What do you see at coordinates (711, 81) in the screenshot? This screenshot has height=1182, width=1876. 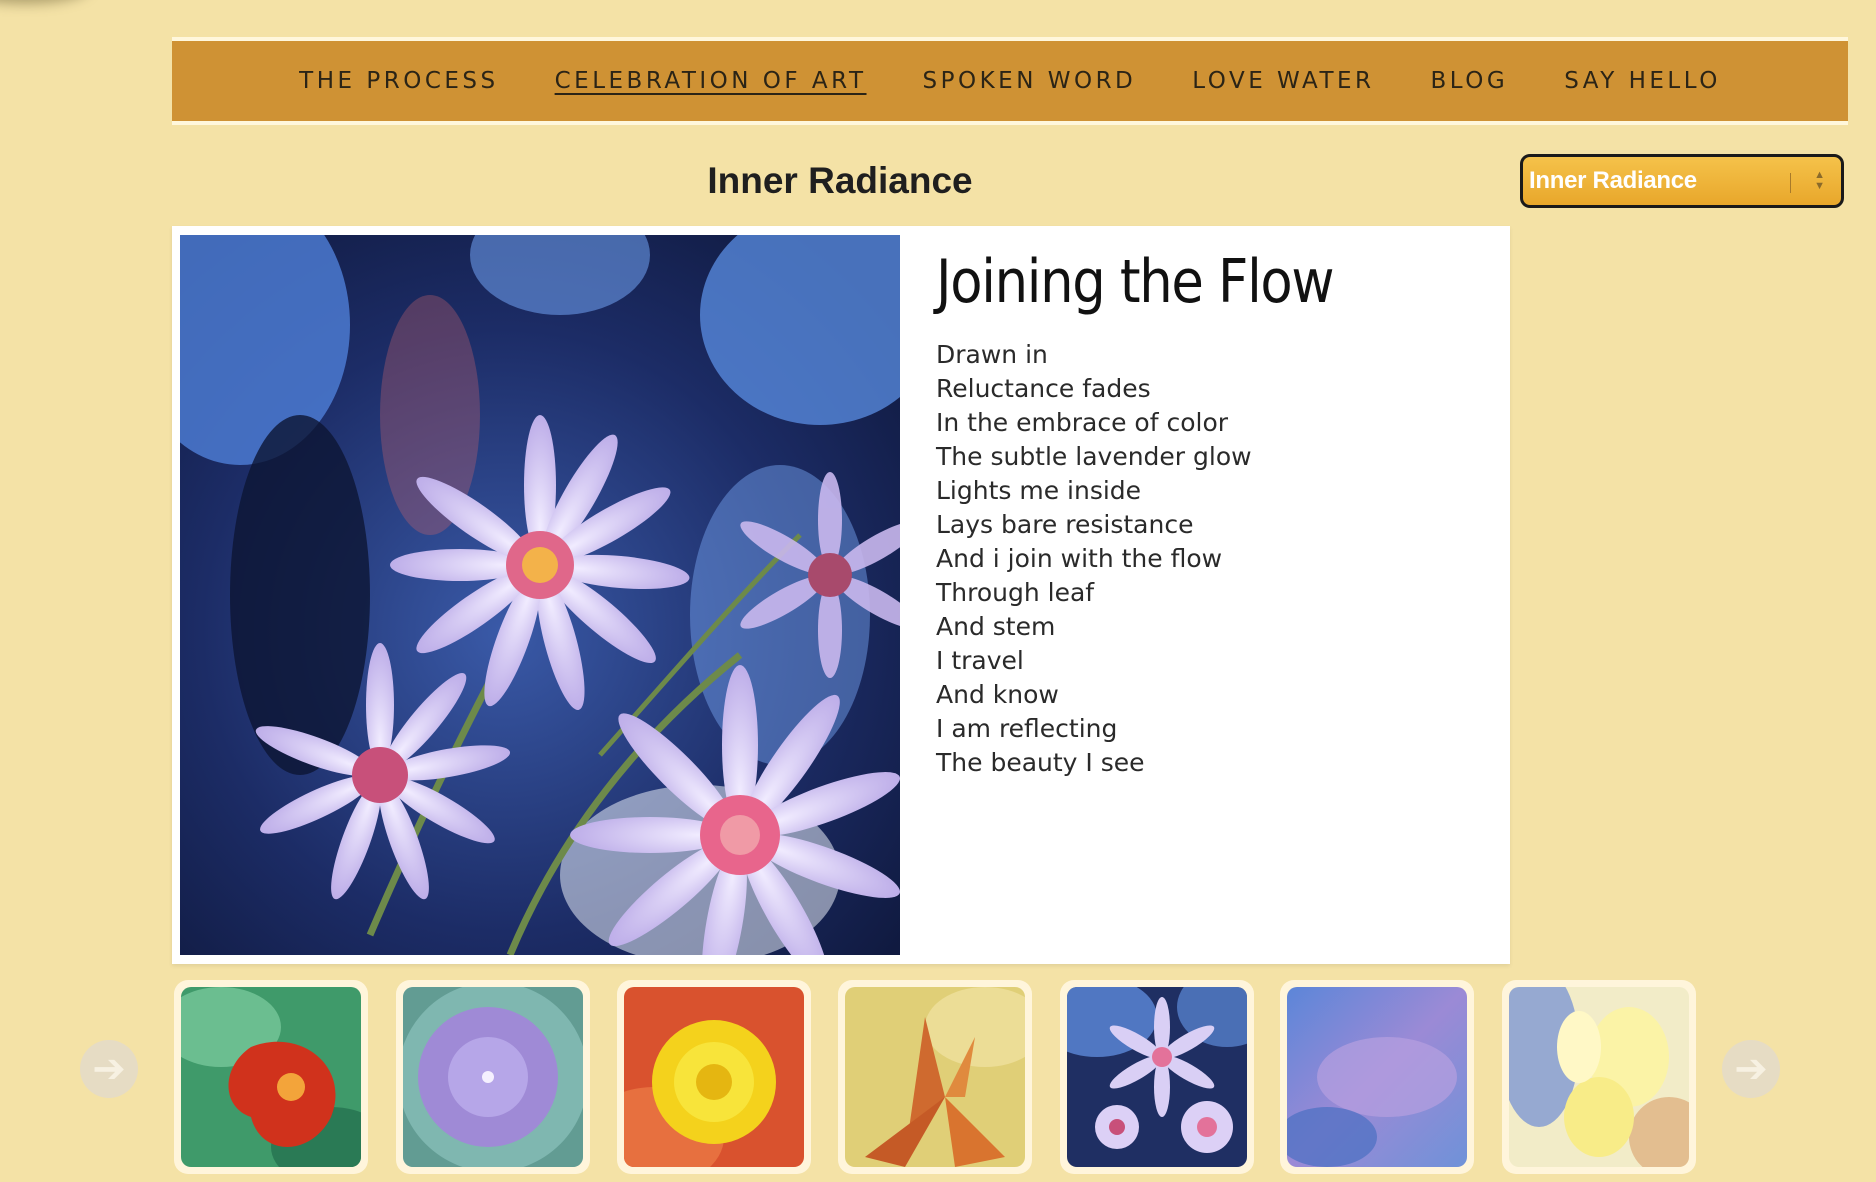 I see `nav-item-celebration-of-art: CELEBRATION OF ART` at bounding box center [711, 81].